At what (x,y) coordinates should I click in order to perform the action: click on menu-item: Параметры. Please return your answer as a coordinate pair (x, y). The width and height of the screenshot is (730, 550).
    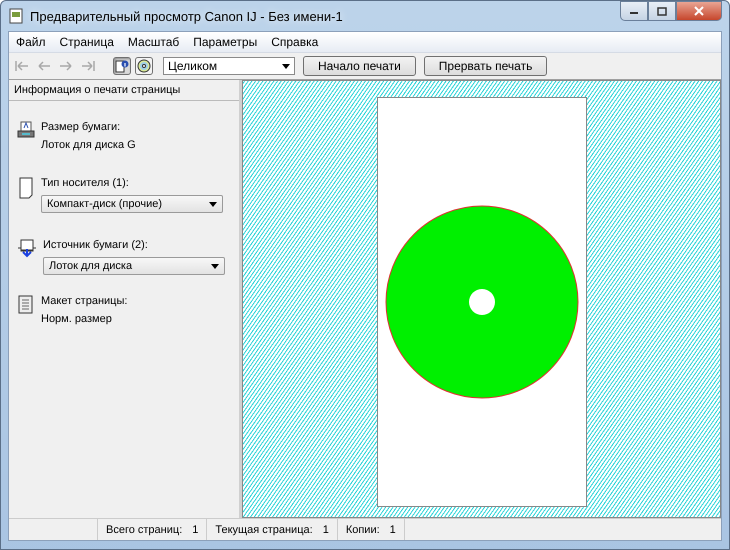
    Looking at the image, I should click on (225, 42).